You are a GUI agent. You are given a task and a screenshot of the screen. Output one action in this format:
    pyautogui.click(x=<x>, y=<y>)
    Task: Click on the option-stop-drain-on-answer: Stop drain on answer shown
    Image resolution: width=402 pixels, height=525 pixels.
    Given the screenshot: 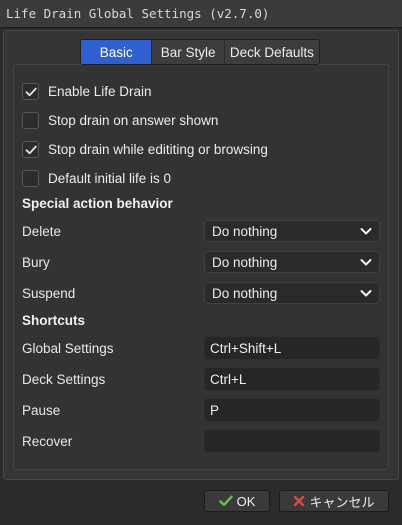 What is the action you would take?
    pyautogui.click(x=120, y=120)
    